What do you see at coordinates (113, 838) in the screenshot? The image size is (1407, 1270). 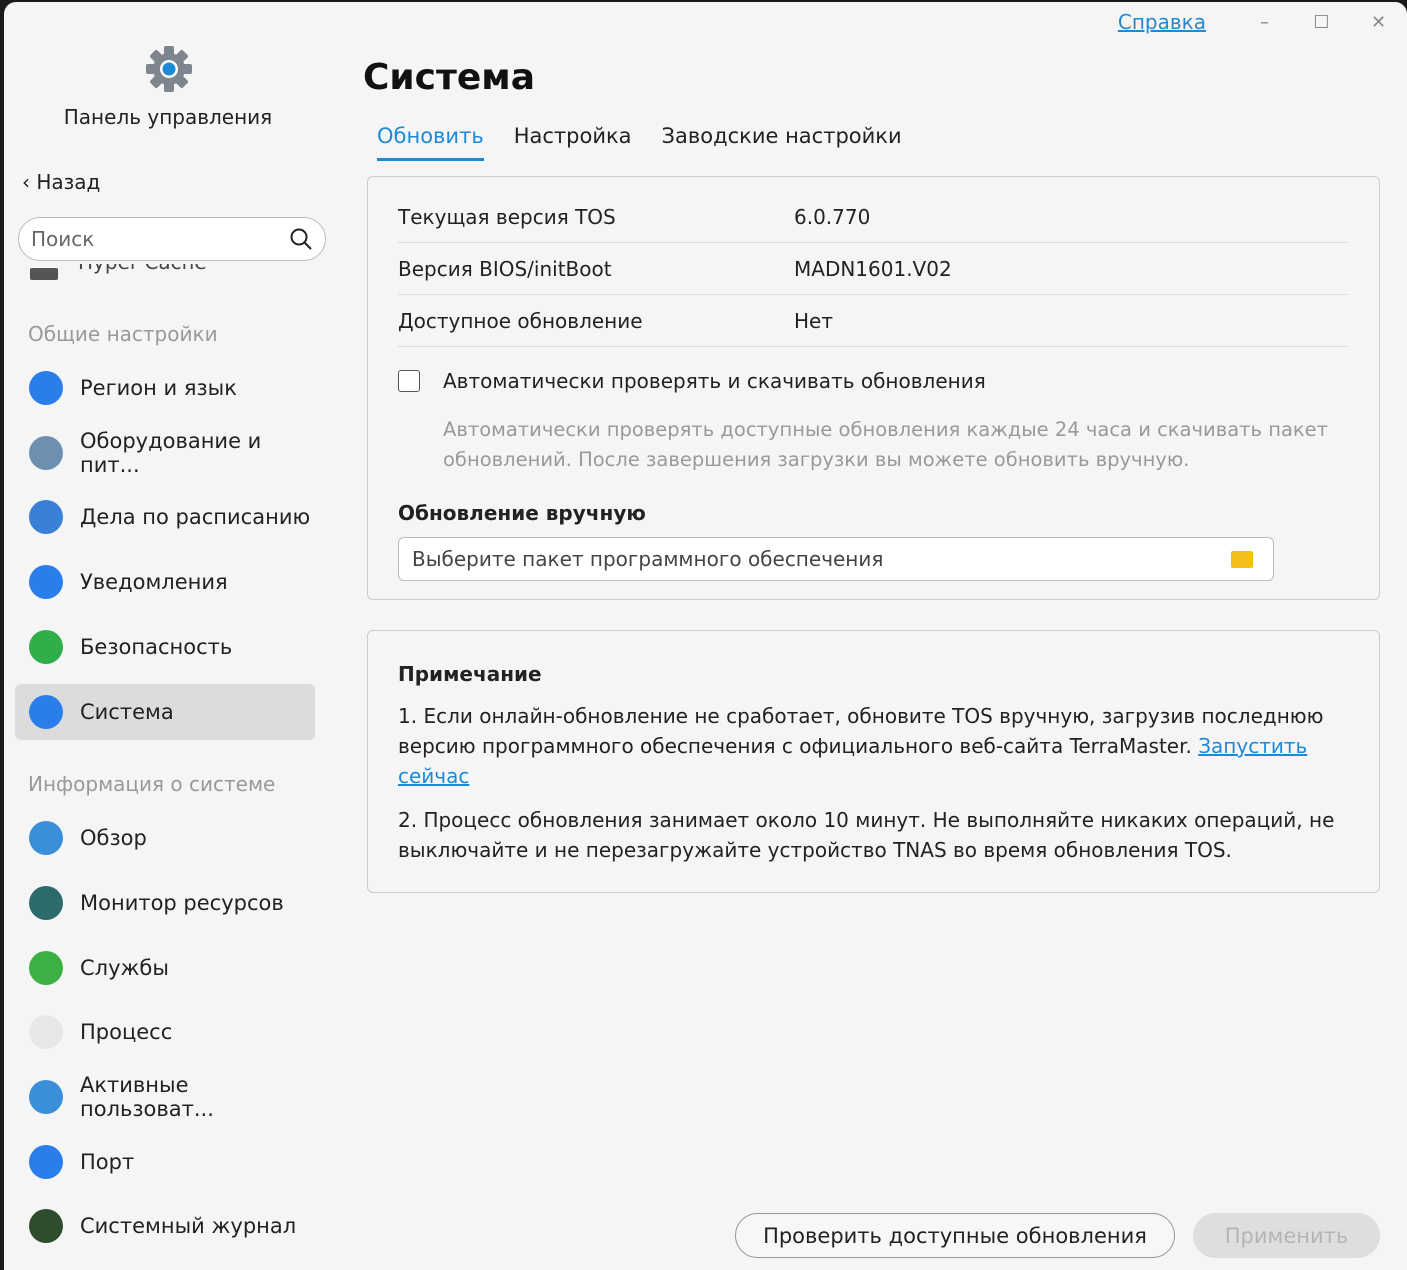 I see `sidebar-item-label: Обзор` at bounding box center [113, 838].